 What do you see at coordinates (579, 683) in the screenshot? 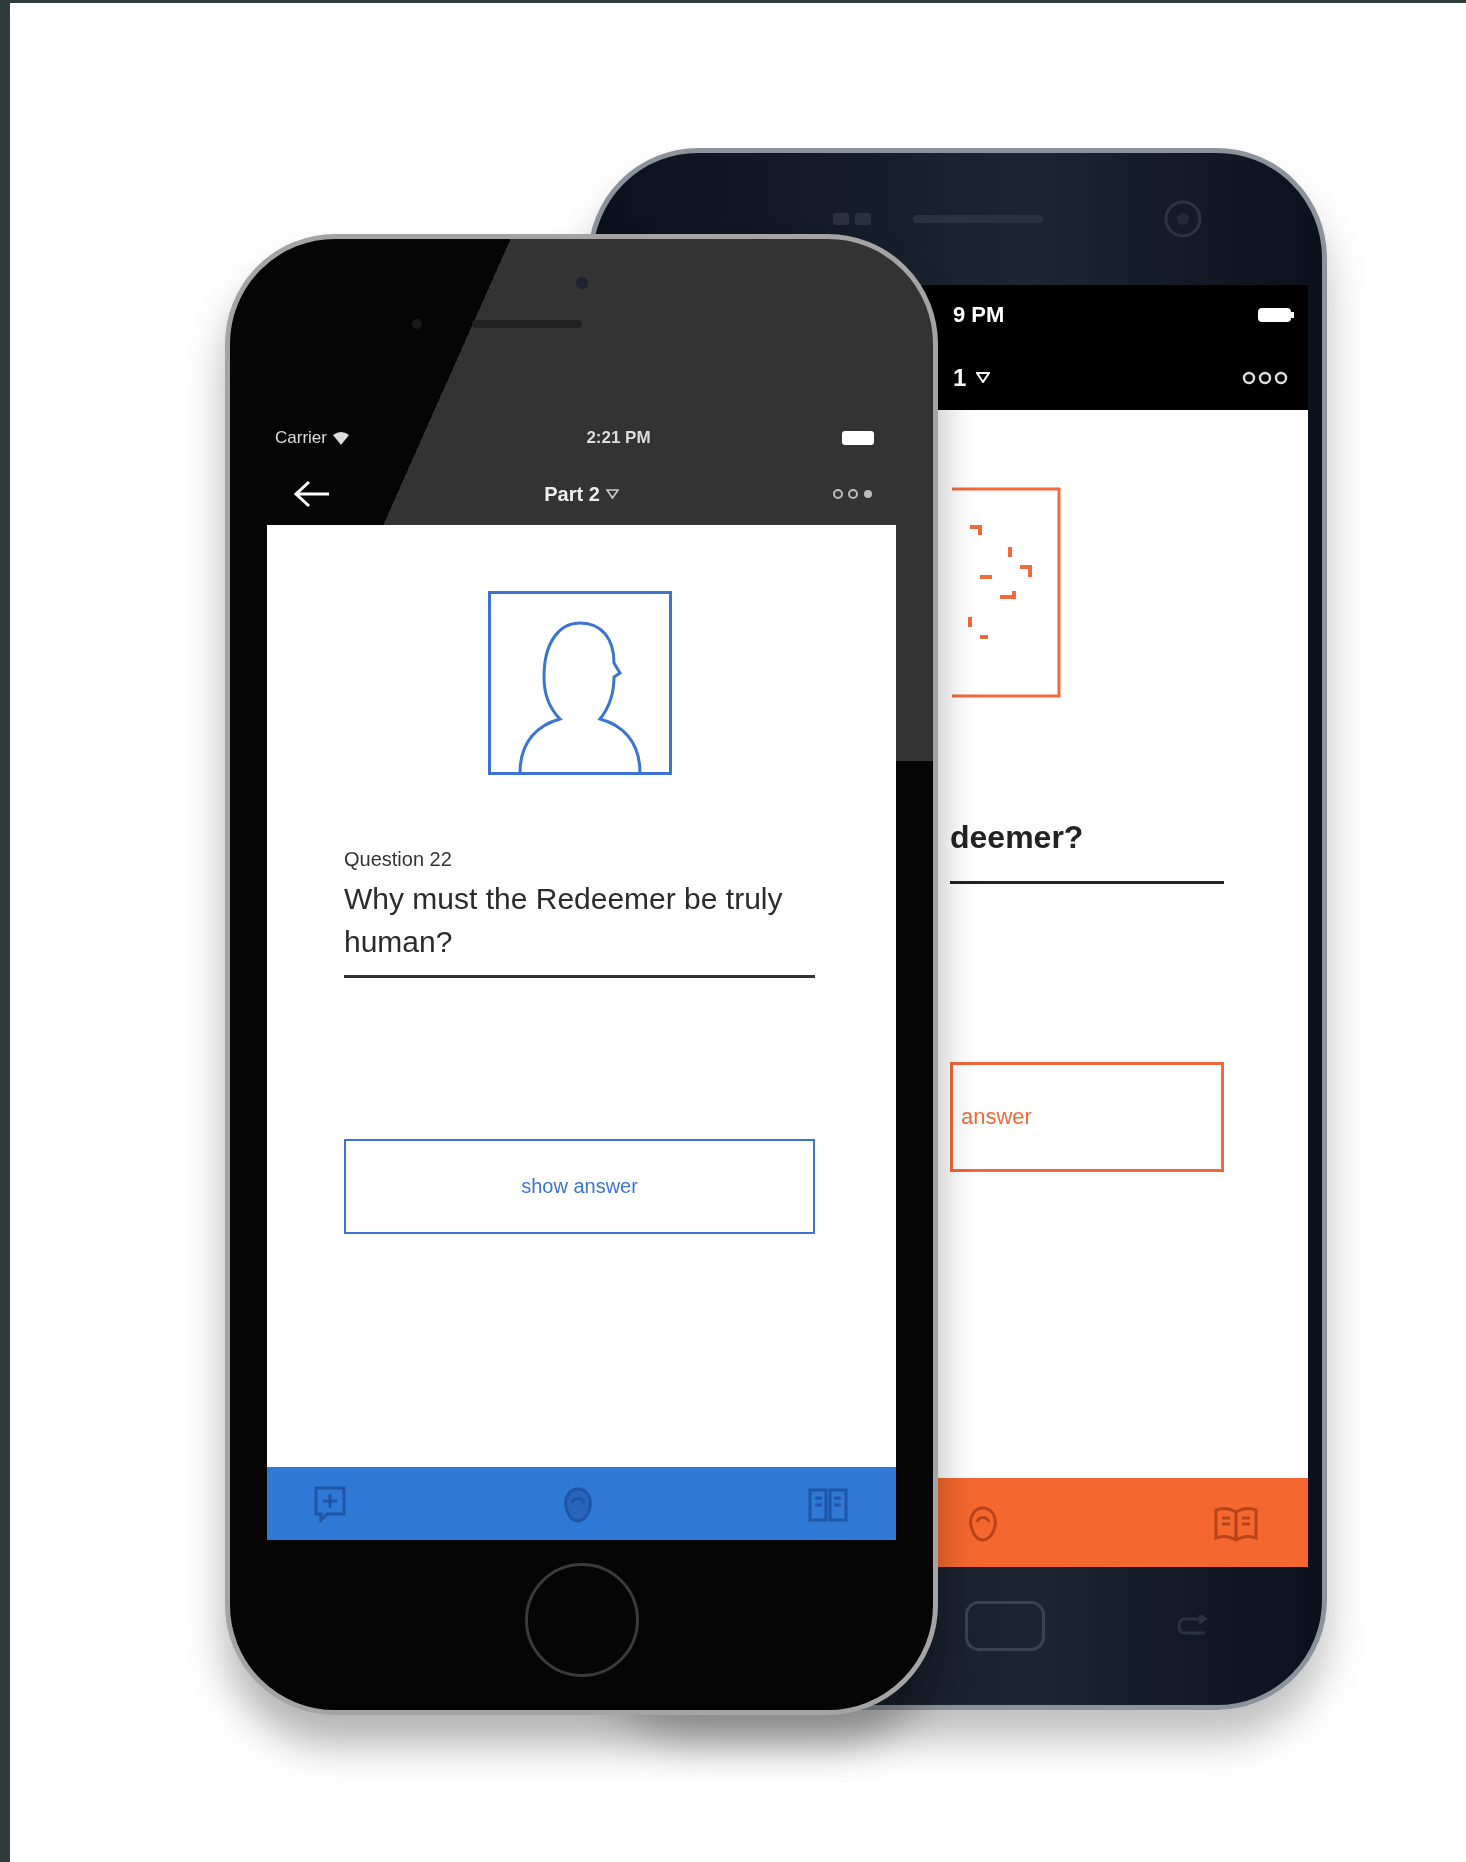
I see `person-icon` at bounding box center [579, 683].